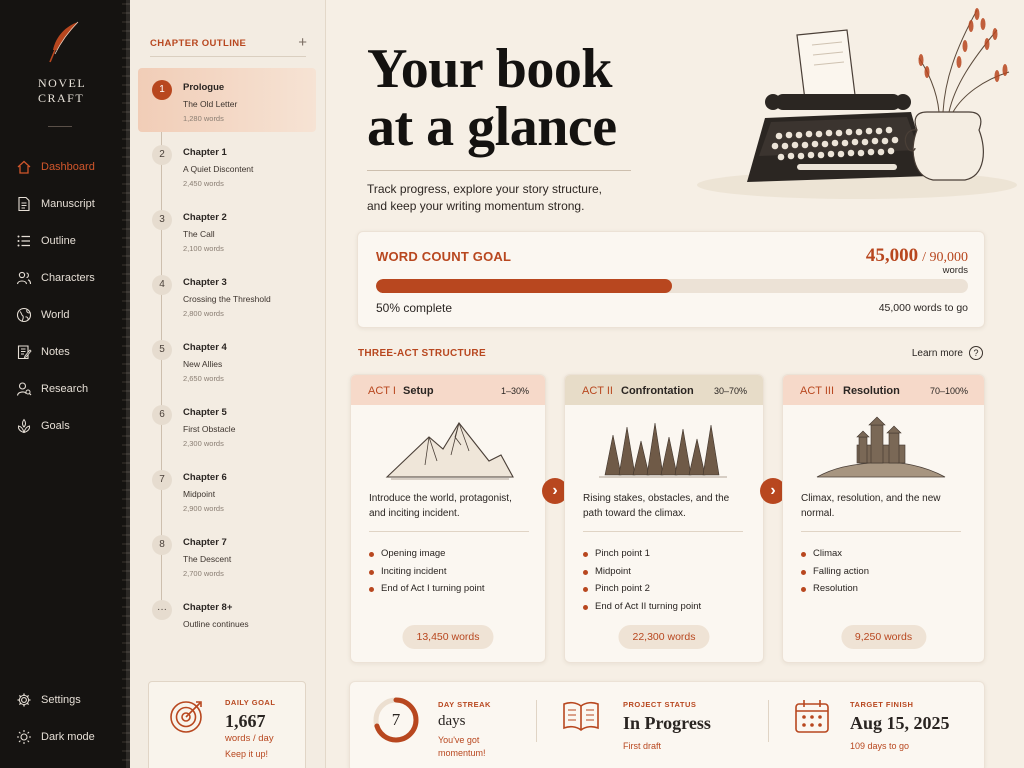  What do you see at coordinates (205, 282) in the screenshot?
I see `chapter-title: Chapter 3` at bounding box center [205, 282].